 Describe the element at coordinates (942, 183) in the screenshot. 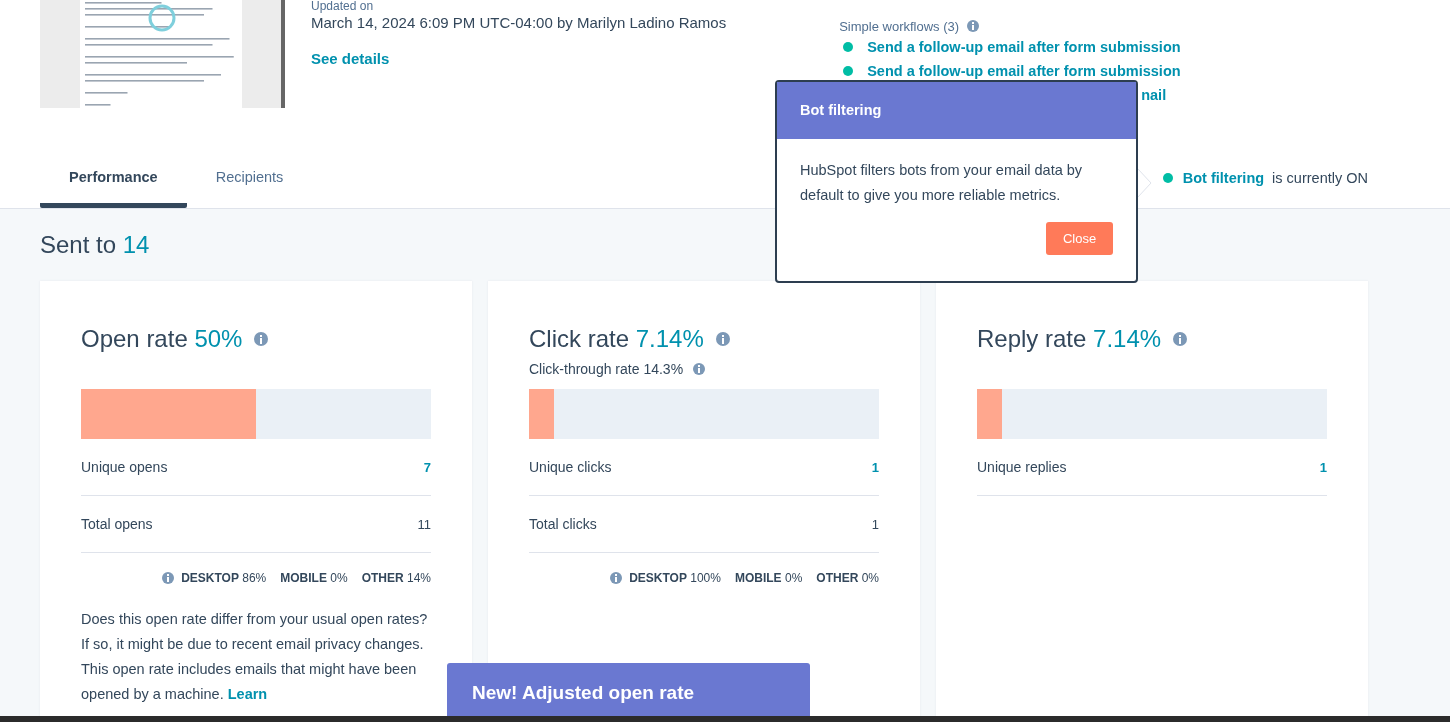

I see `popover-text: HubSpot filters bots from your email data by default to give you more reliable metrics.` at that location.